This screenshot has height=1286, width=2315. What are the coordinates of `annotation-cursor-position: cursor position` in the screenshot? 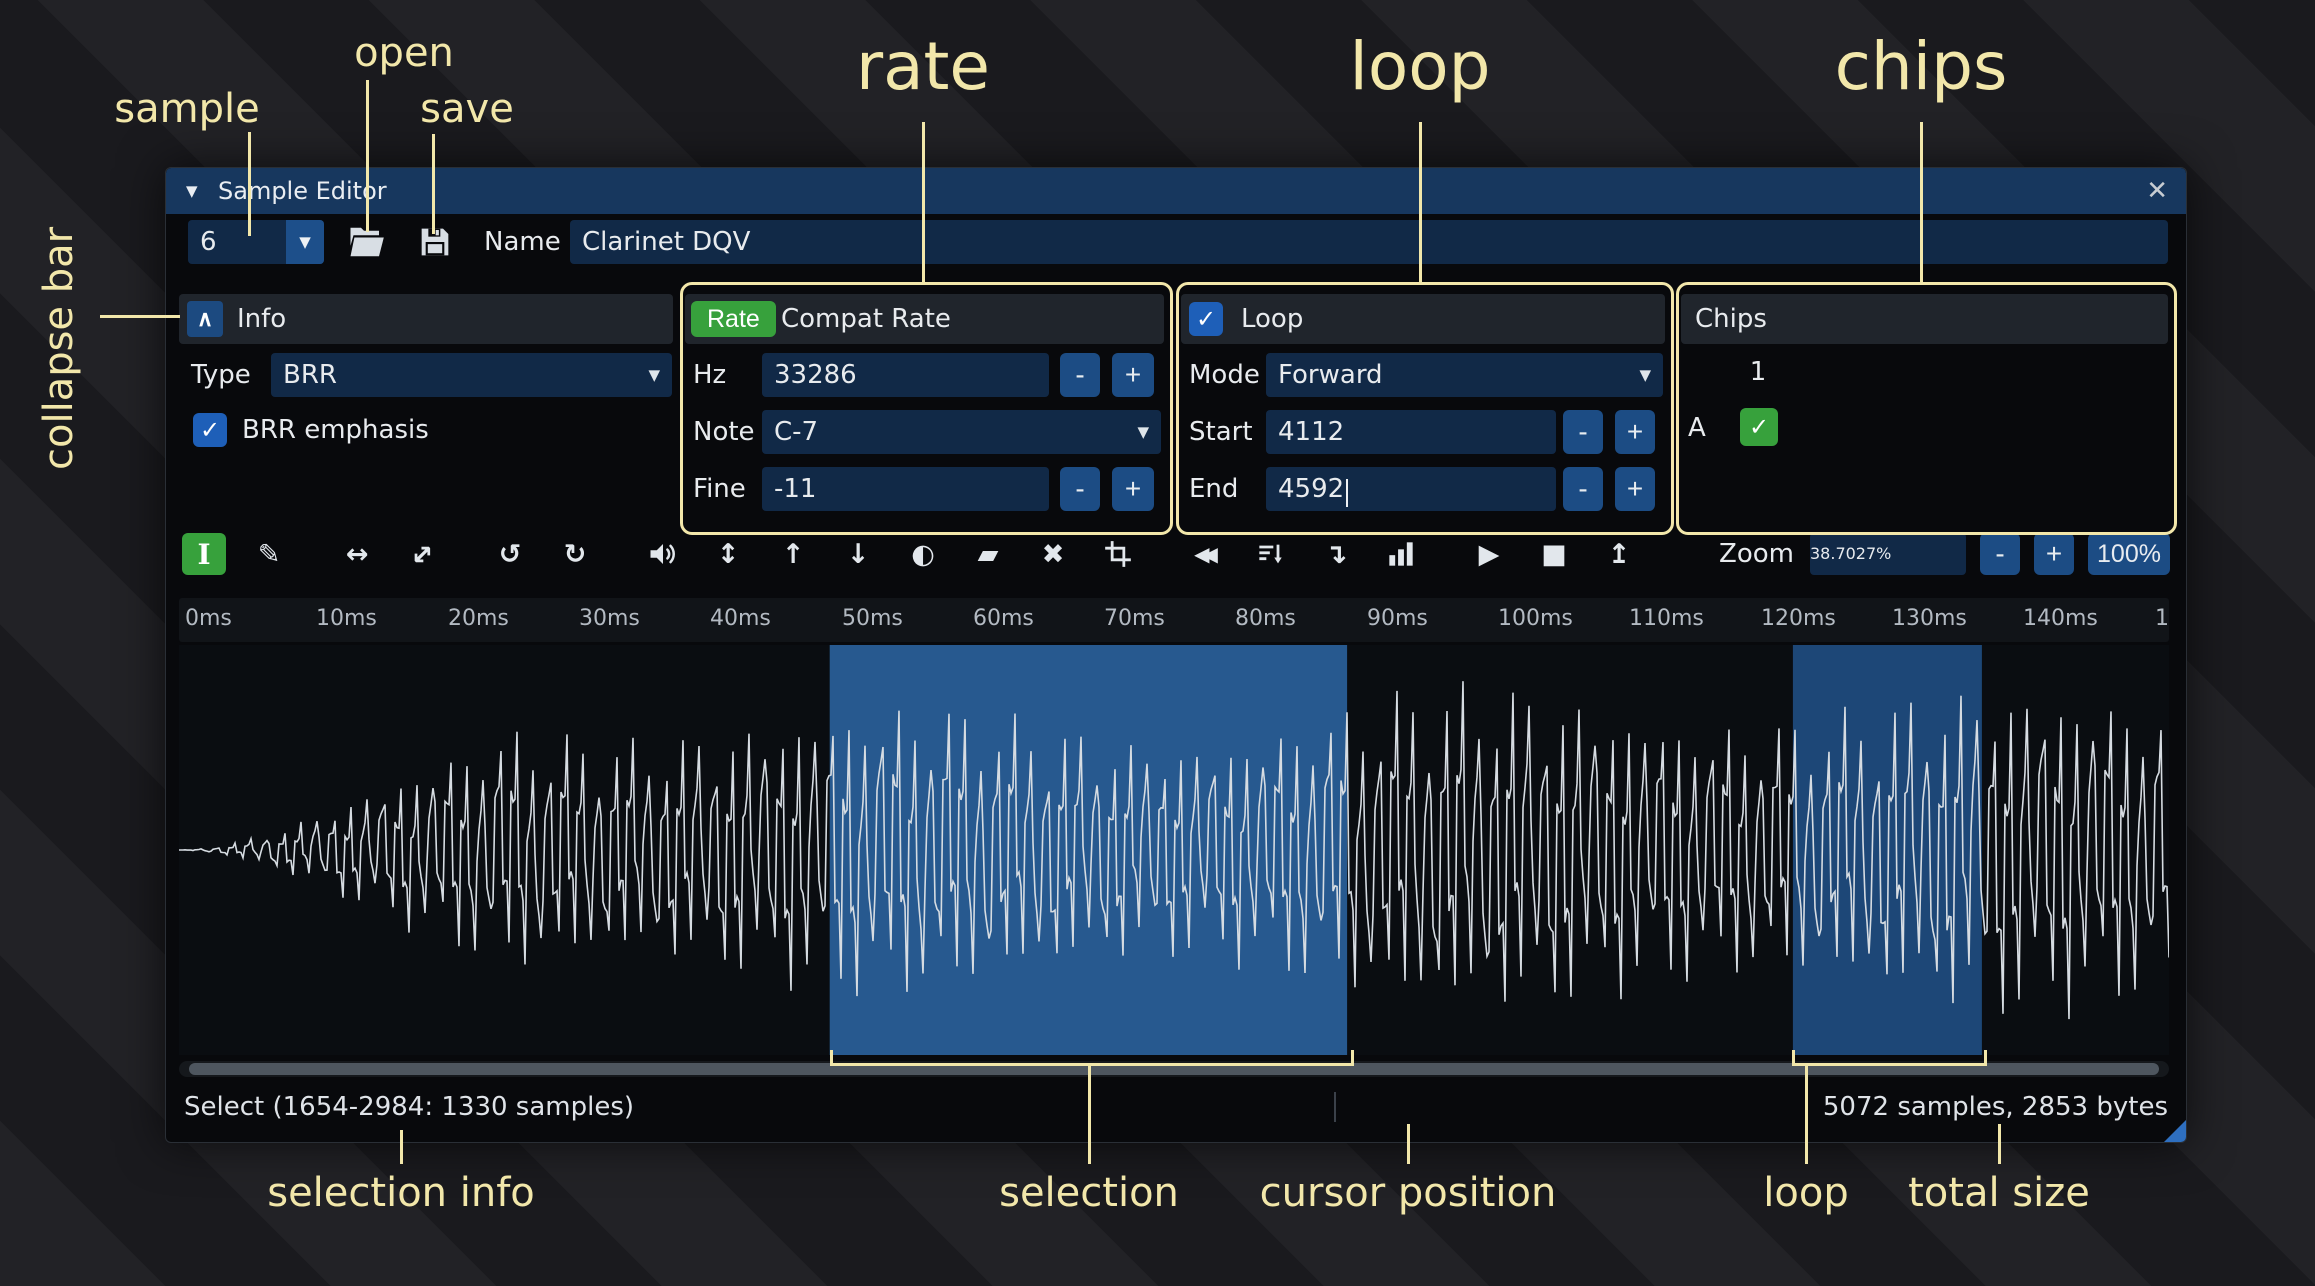 It's located at (1408, 1193).